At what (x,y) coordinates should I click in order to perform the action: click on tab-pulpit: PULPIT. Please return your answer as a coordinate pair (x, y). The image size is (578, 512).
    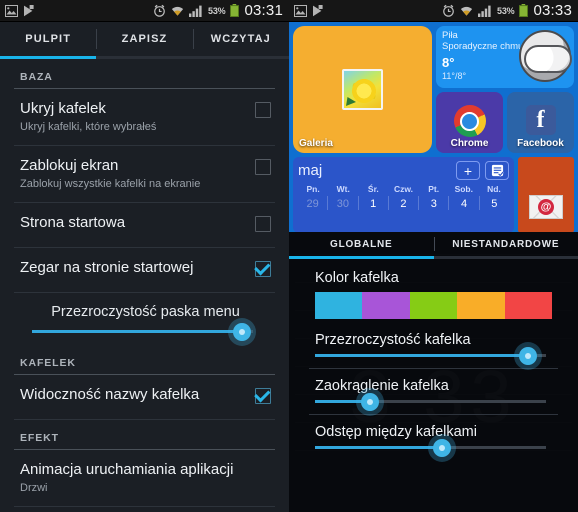
    Looking at the image, I should click on (48, 39).